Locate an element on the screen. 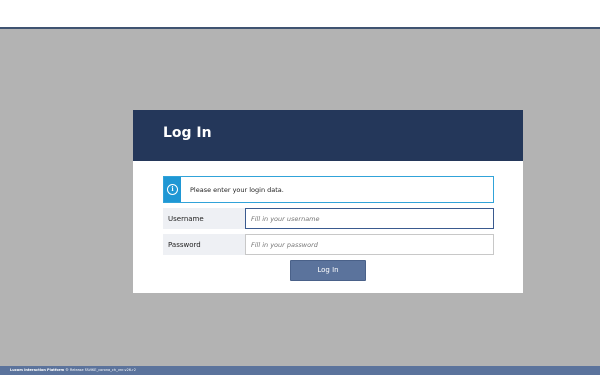  password-row: Password is located at coordinates (328, 244).